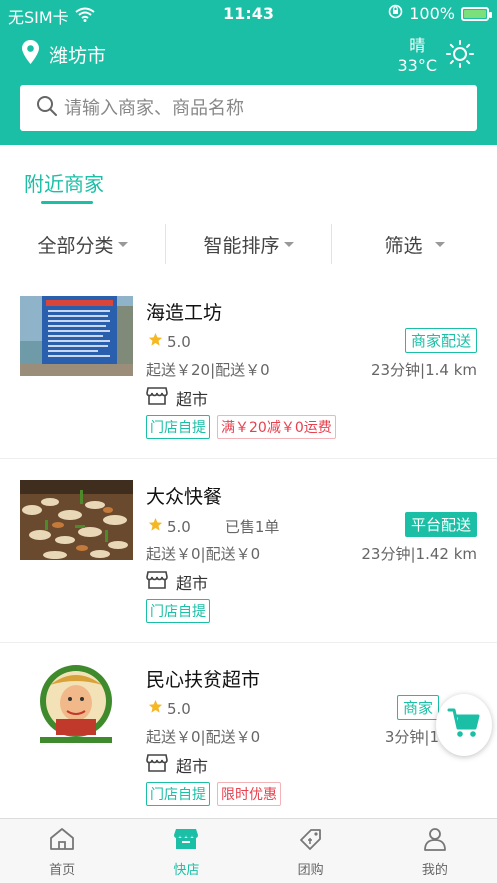 Image resolution: width=497 pixels, height=883 pixels. What do you see at coordinates (203, 680) in the screenshot?
I see `shop-name: 民心扶贫超市` at bounding box center [203, 680].